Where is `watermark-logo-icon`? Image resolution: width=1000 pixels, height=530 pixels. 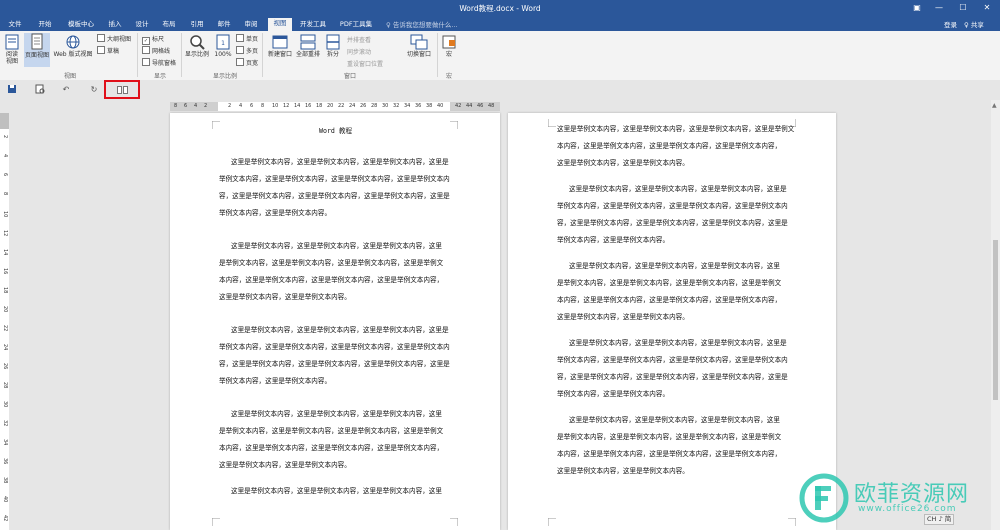 watermark-logo-icon is located at coordinates (824, 498).